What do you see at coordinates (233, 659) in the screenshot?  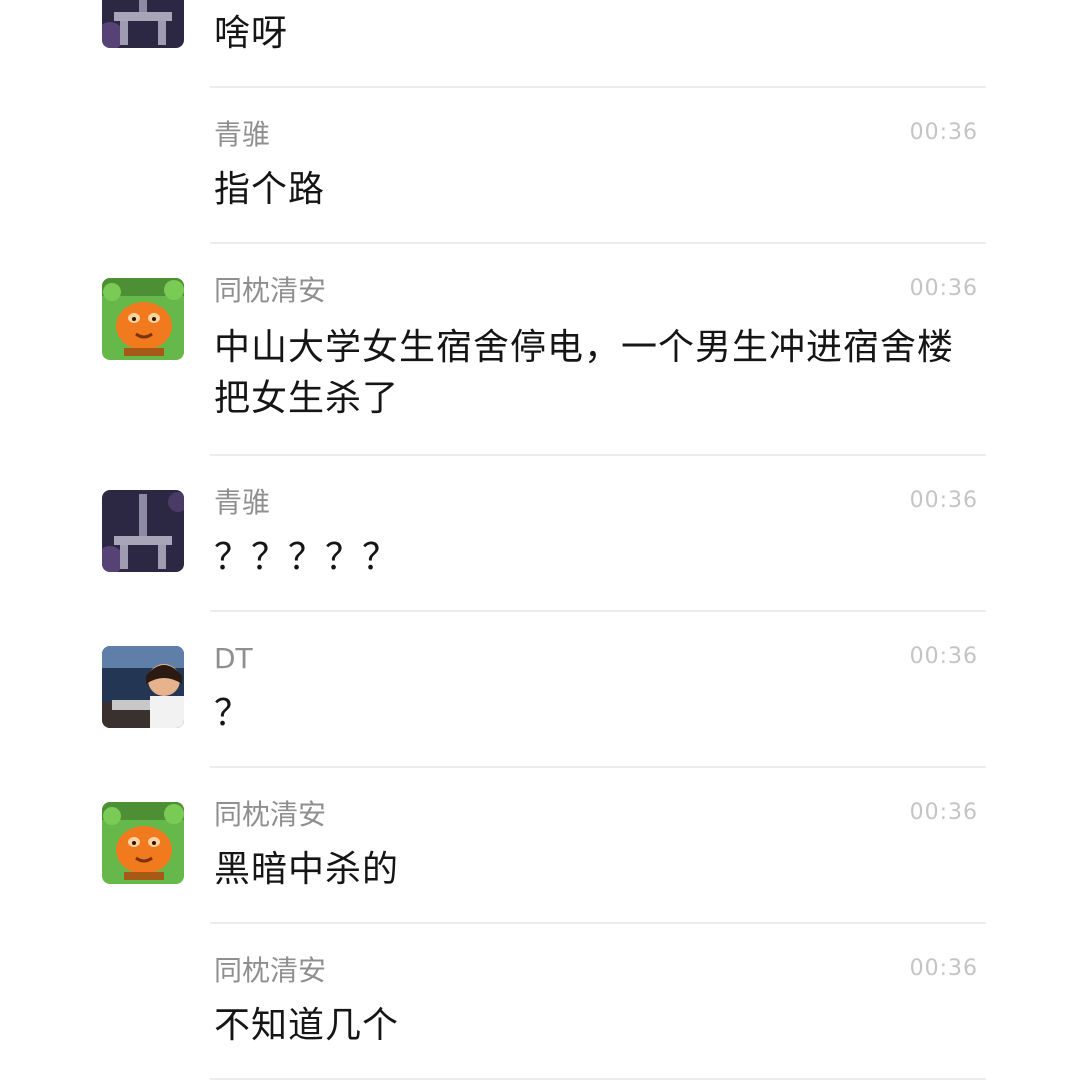 I see `sender-name: DT` at bounding box center [233, 659].